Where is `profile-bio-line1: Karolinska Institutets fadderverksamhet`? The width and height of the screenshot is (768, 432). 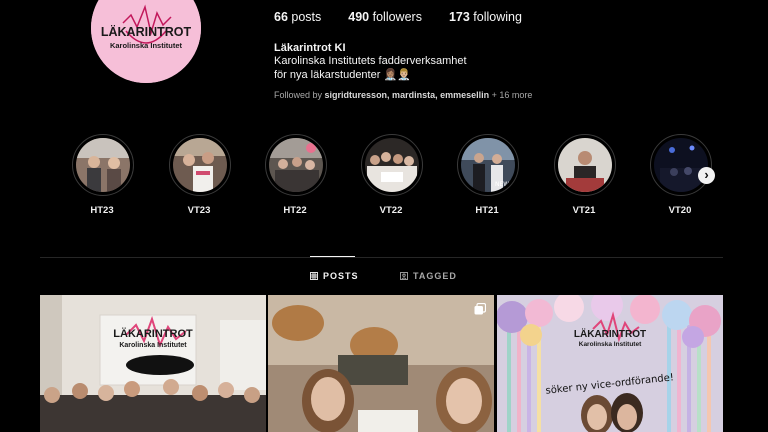 profile-bio-line1: Karolinska Institutets fadderverksamhet is located at coordinates (370, 61).